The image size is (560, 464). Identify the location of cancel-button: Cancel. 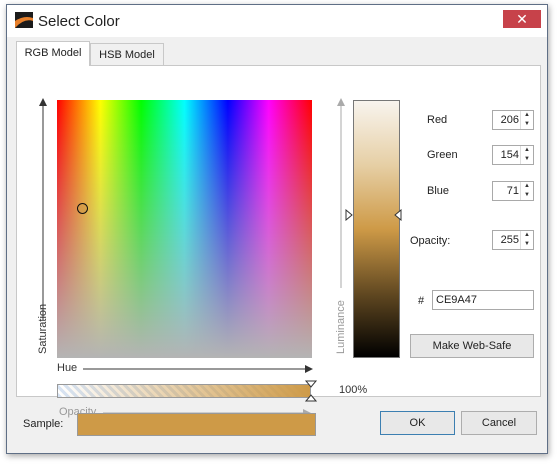
(499, 423).